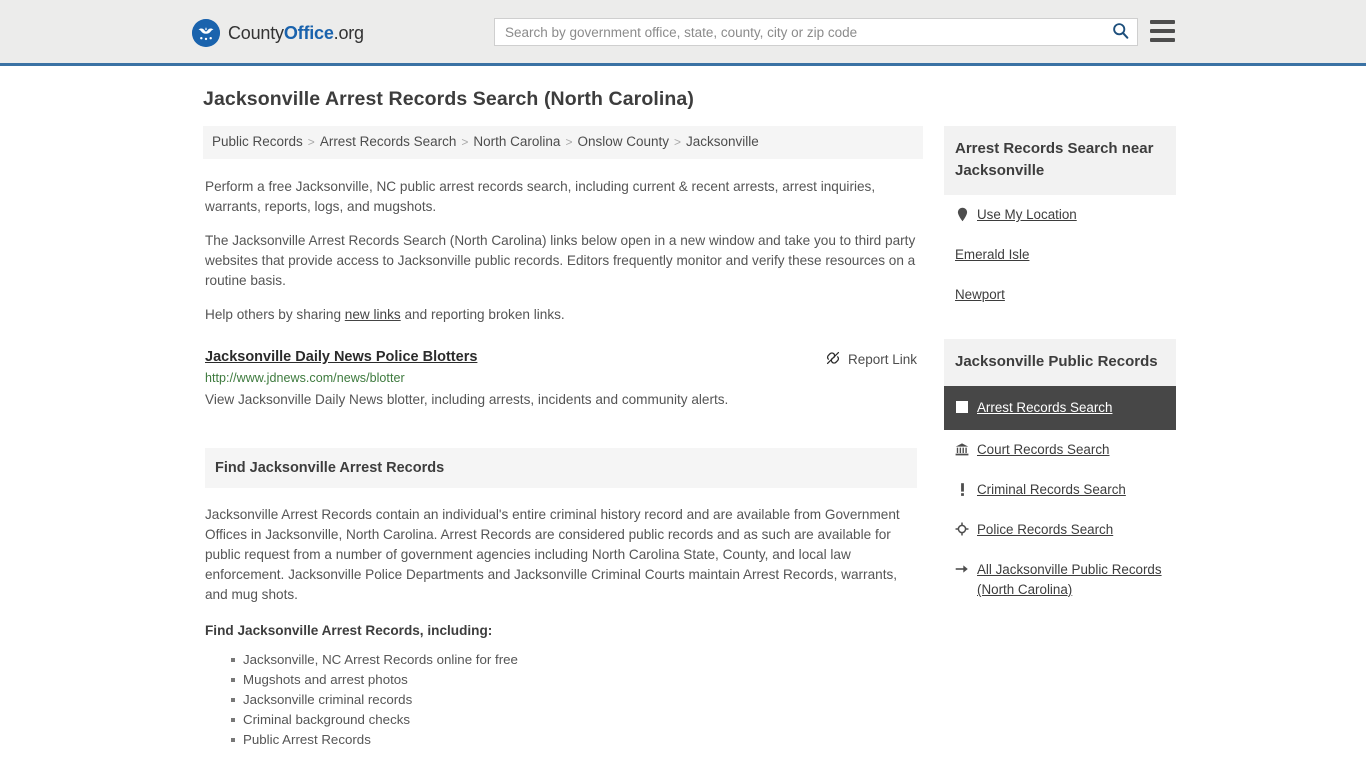  Describe the element at coordinates (482, 314) in the screenshot. I see `share-text-after: and reporting broken links.` at that location.